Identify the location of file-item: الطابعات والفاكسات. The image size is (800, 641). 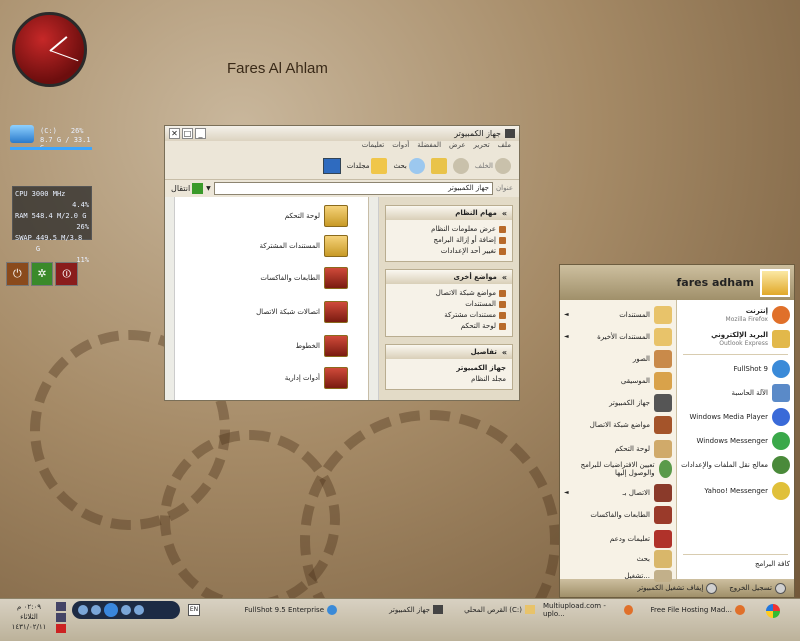
(304, 278).